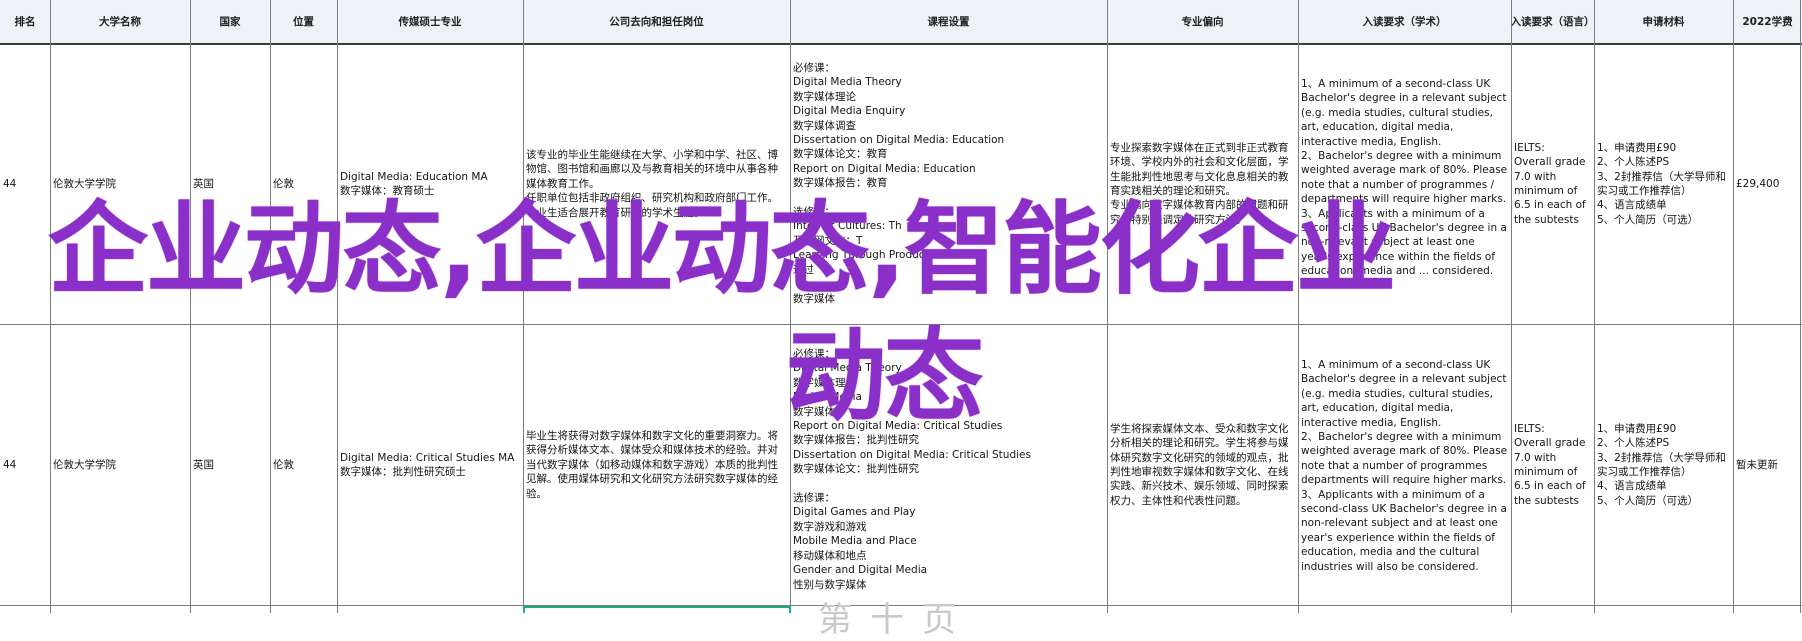 The width and height of the screenshot is (1802, 641). What do you see at coordinates (230, 21) in the screenshot?
I see `header-country: 国家` at bounding box center [230, 21].